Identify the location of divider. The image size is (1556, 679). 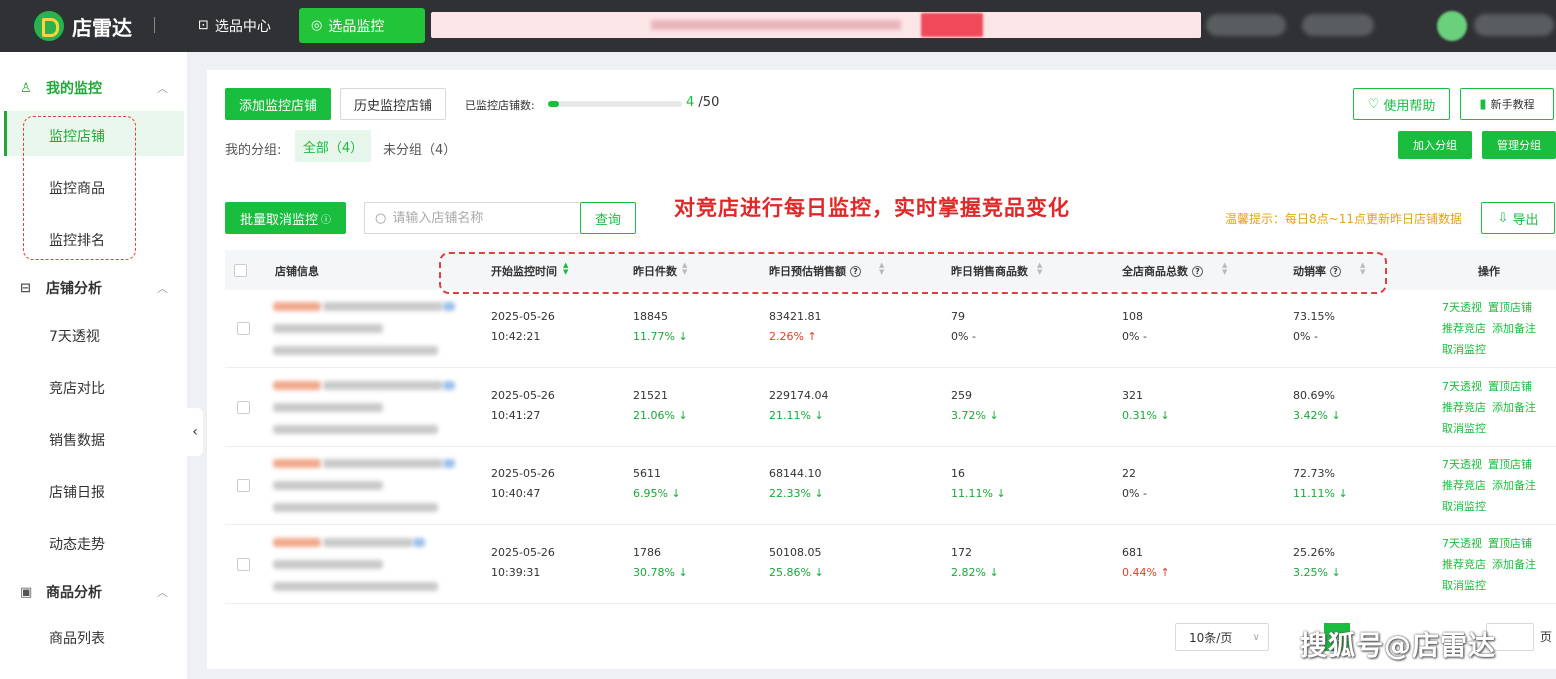
(154, 25).